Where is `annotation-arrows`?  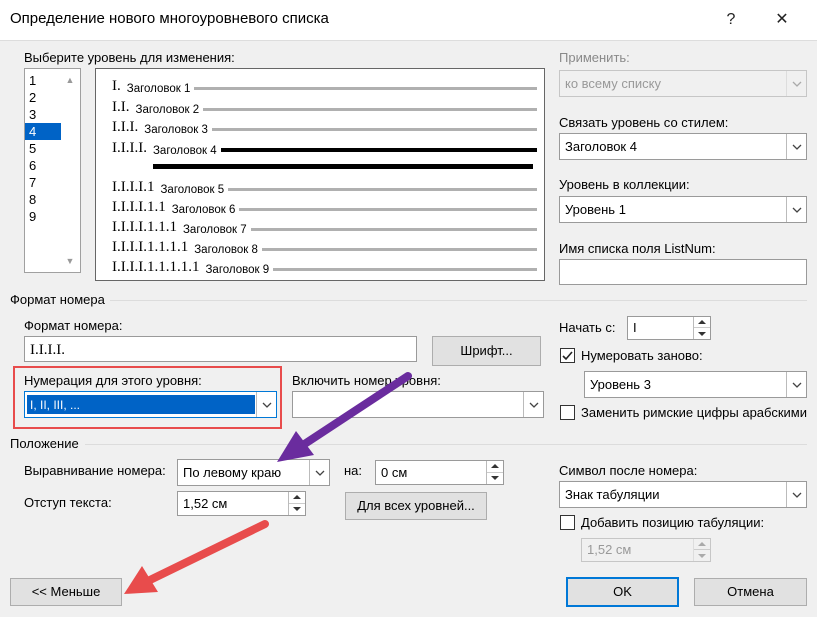
annotation-arrows is located at coordinates (268, 483).